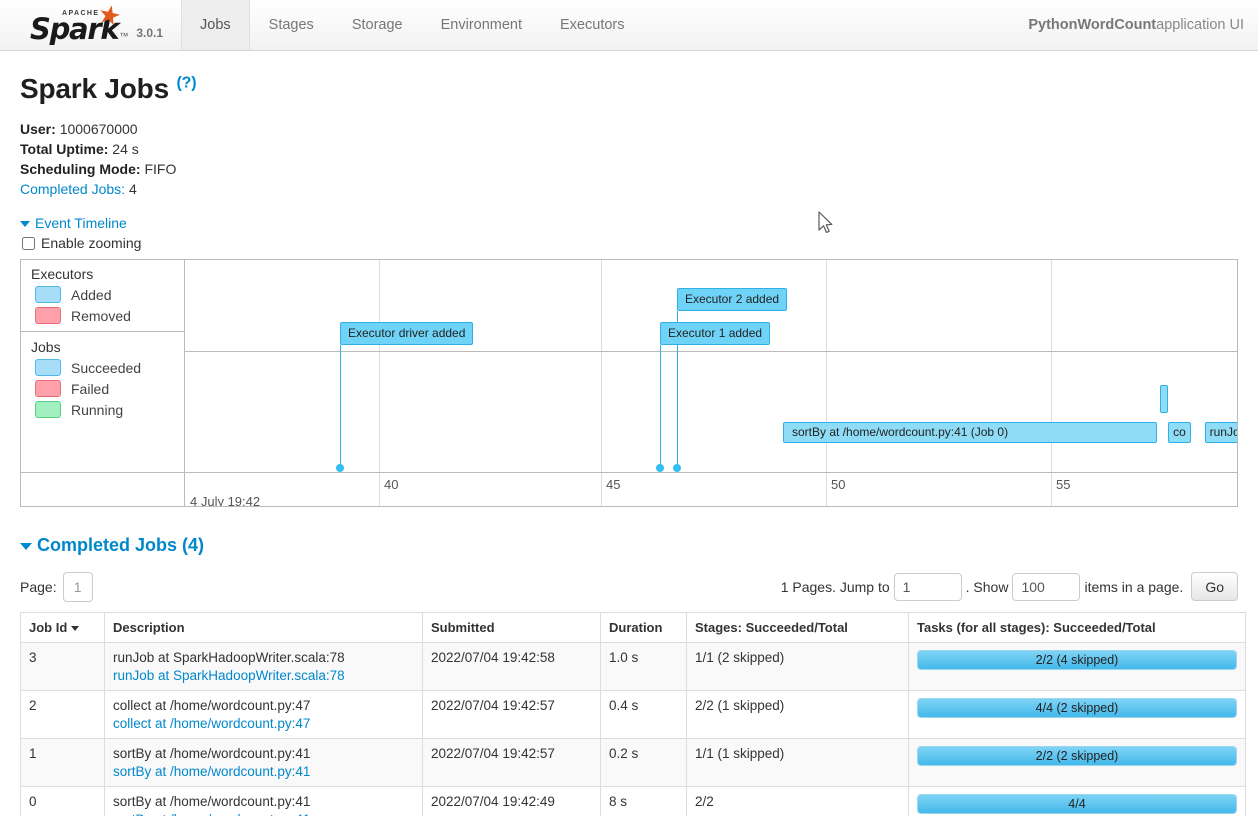 Image resolution: width=1258 pixels, height=816 pixels. I want to click on cell-tasks: 2/2 (2 skipped), so click(1077, 762).